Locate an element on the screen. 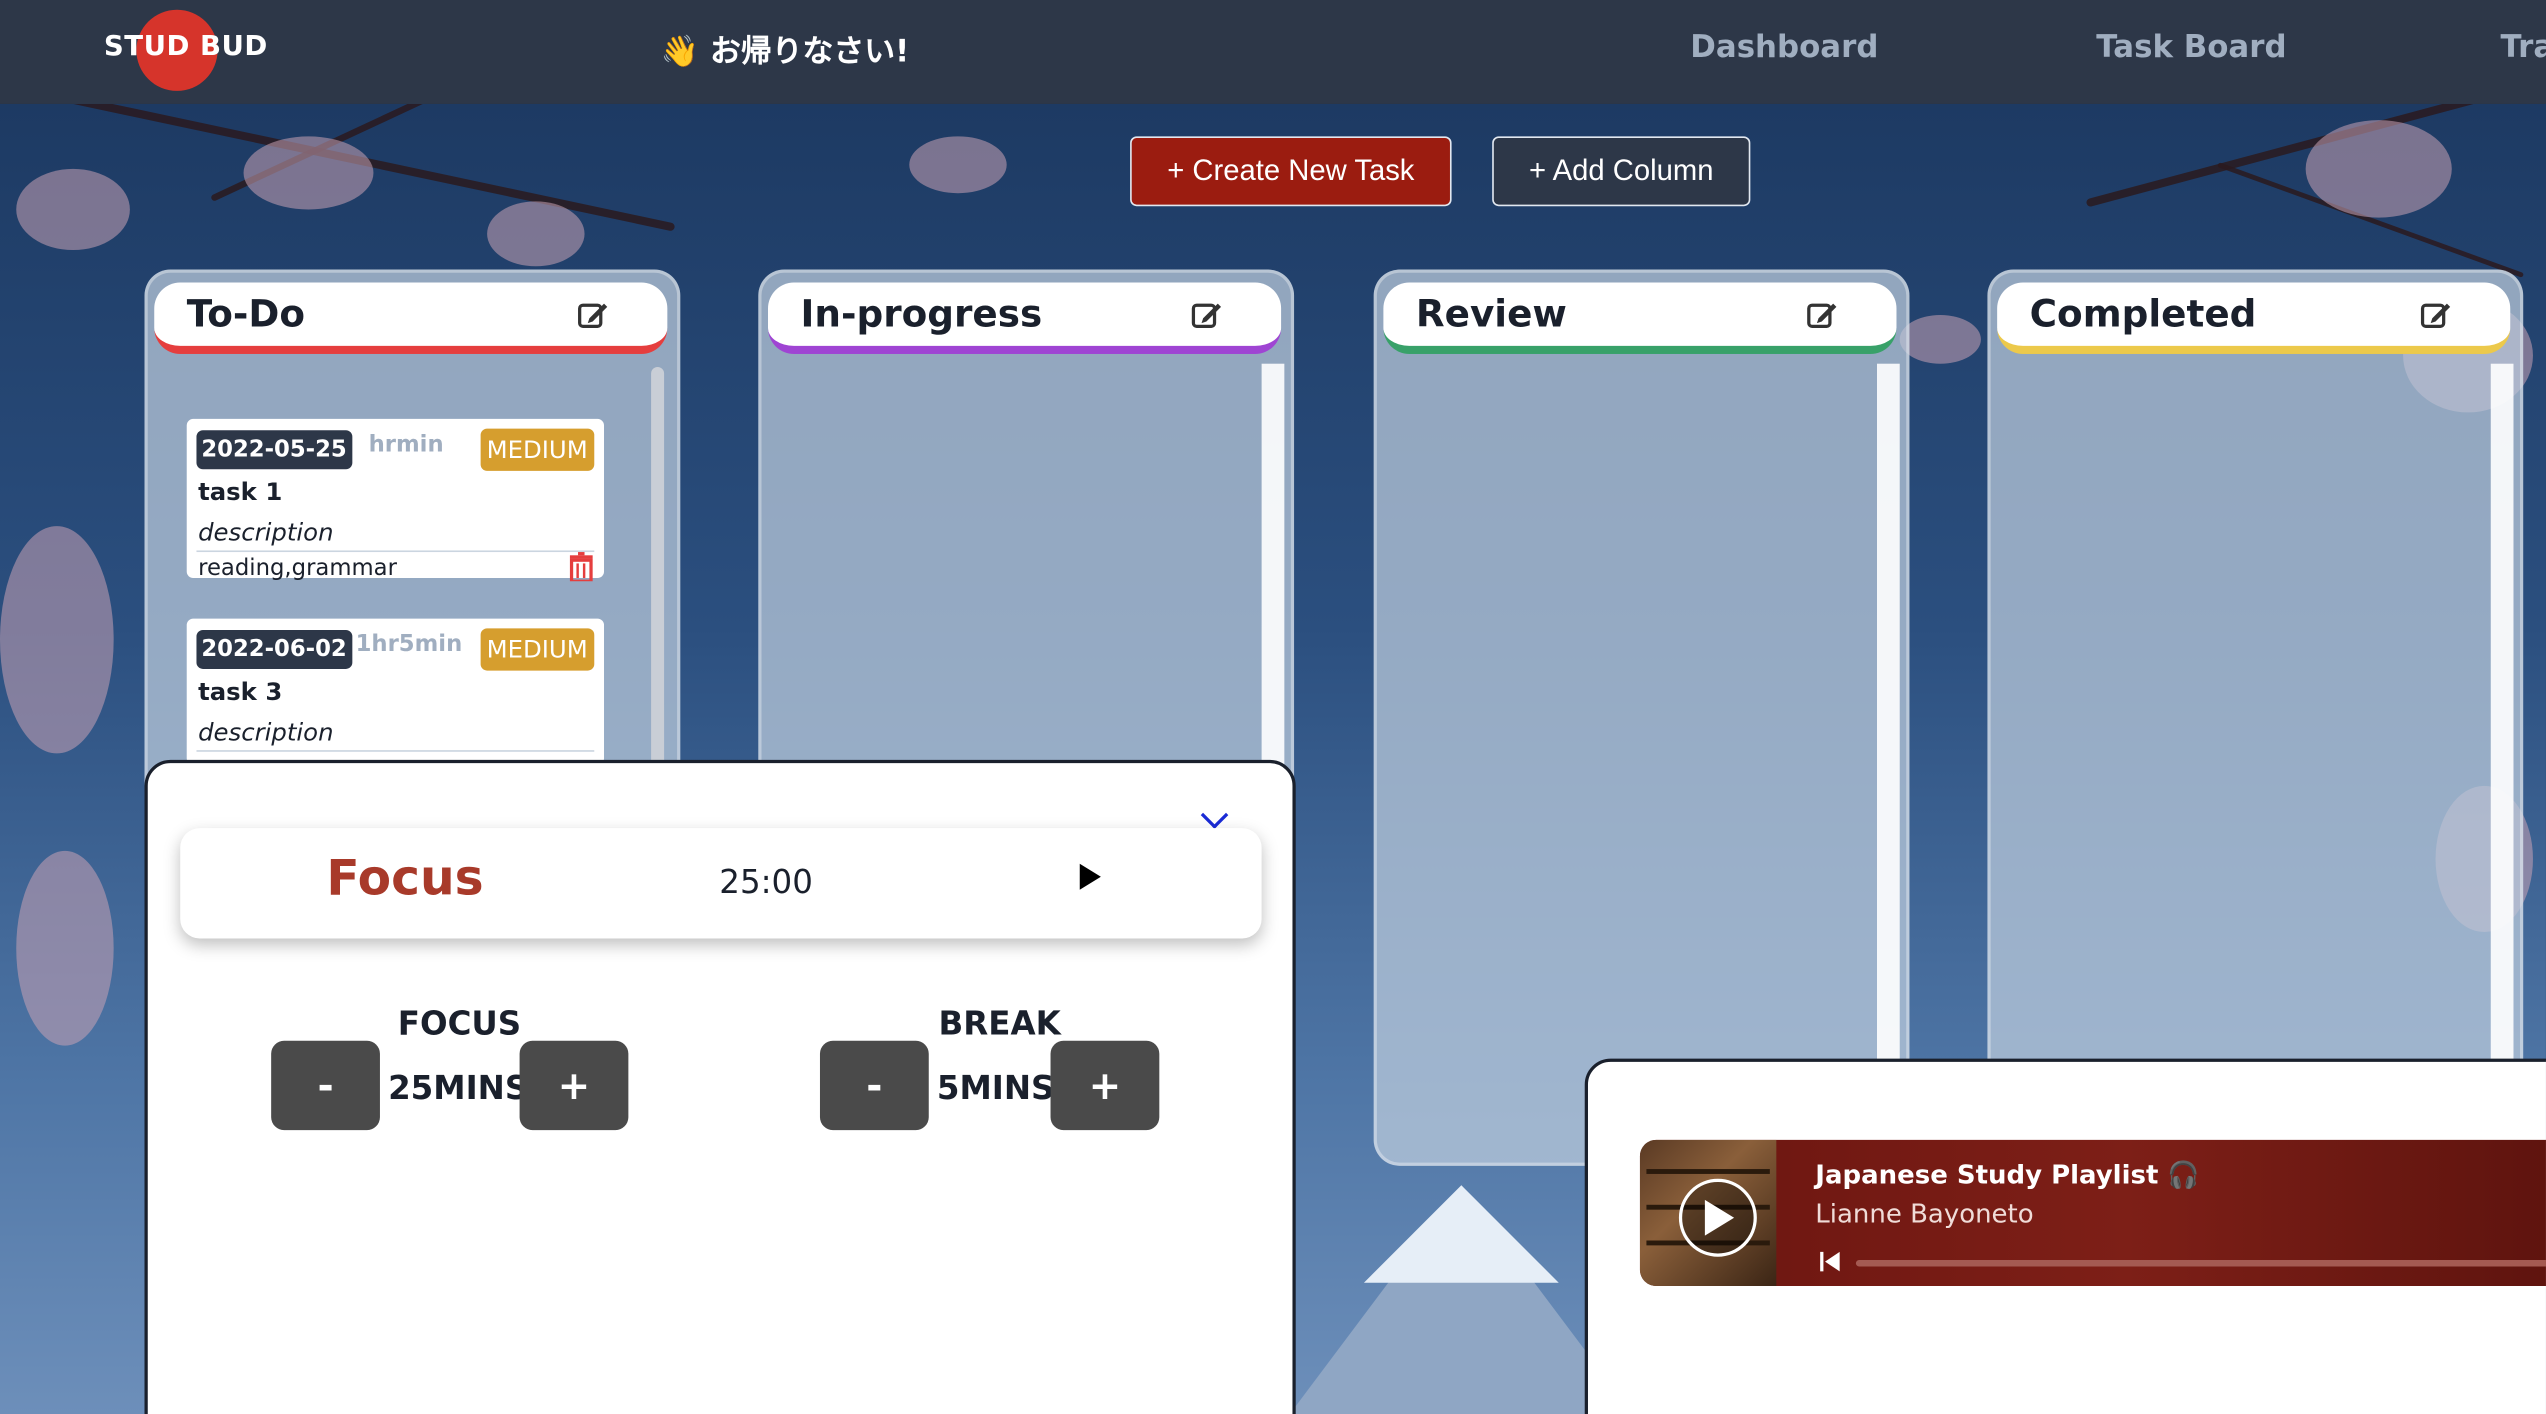  focus-increase-button: + is located at coordinates (574, 1085).